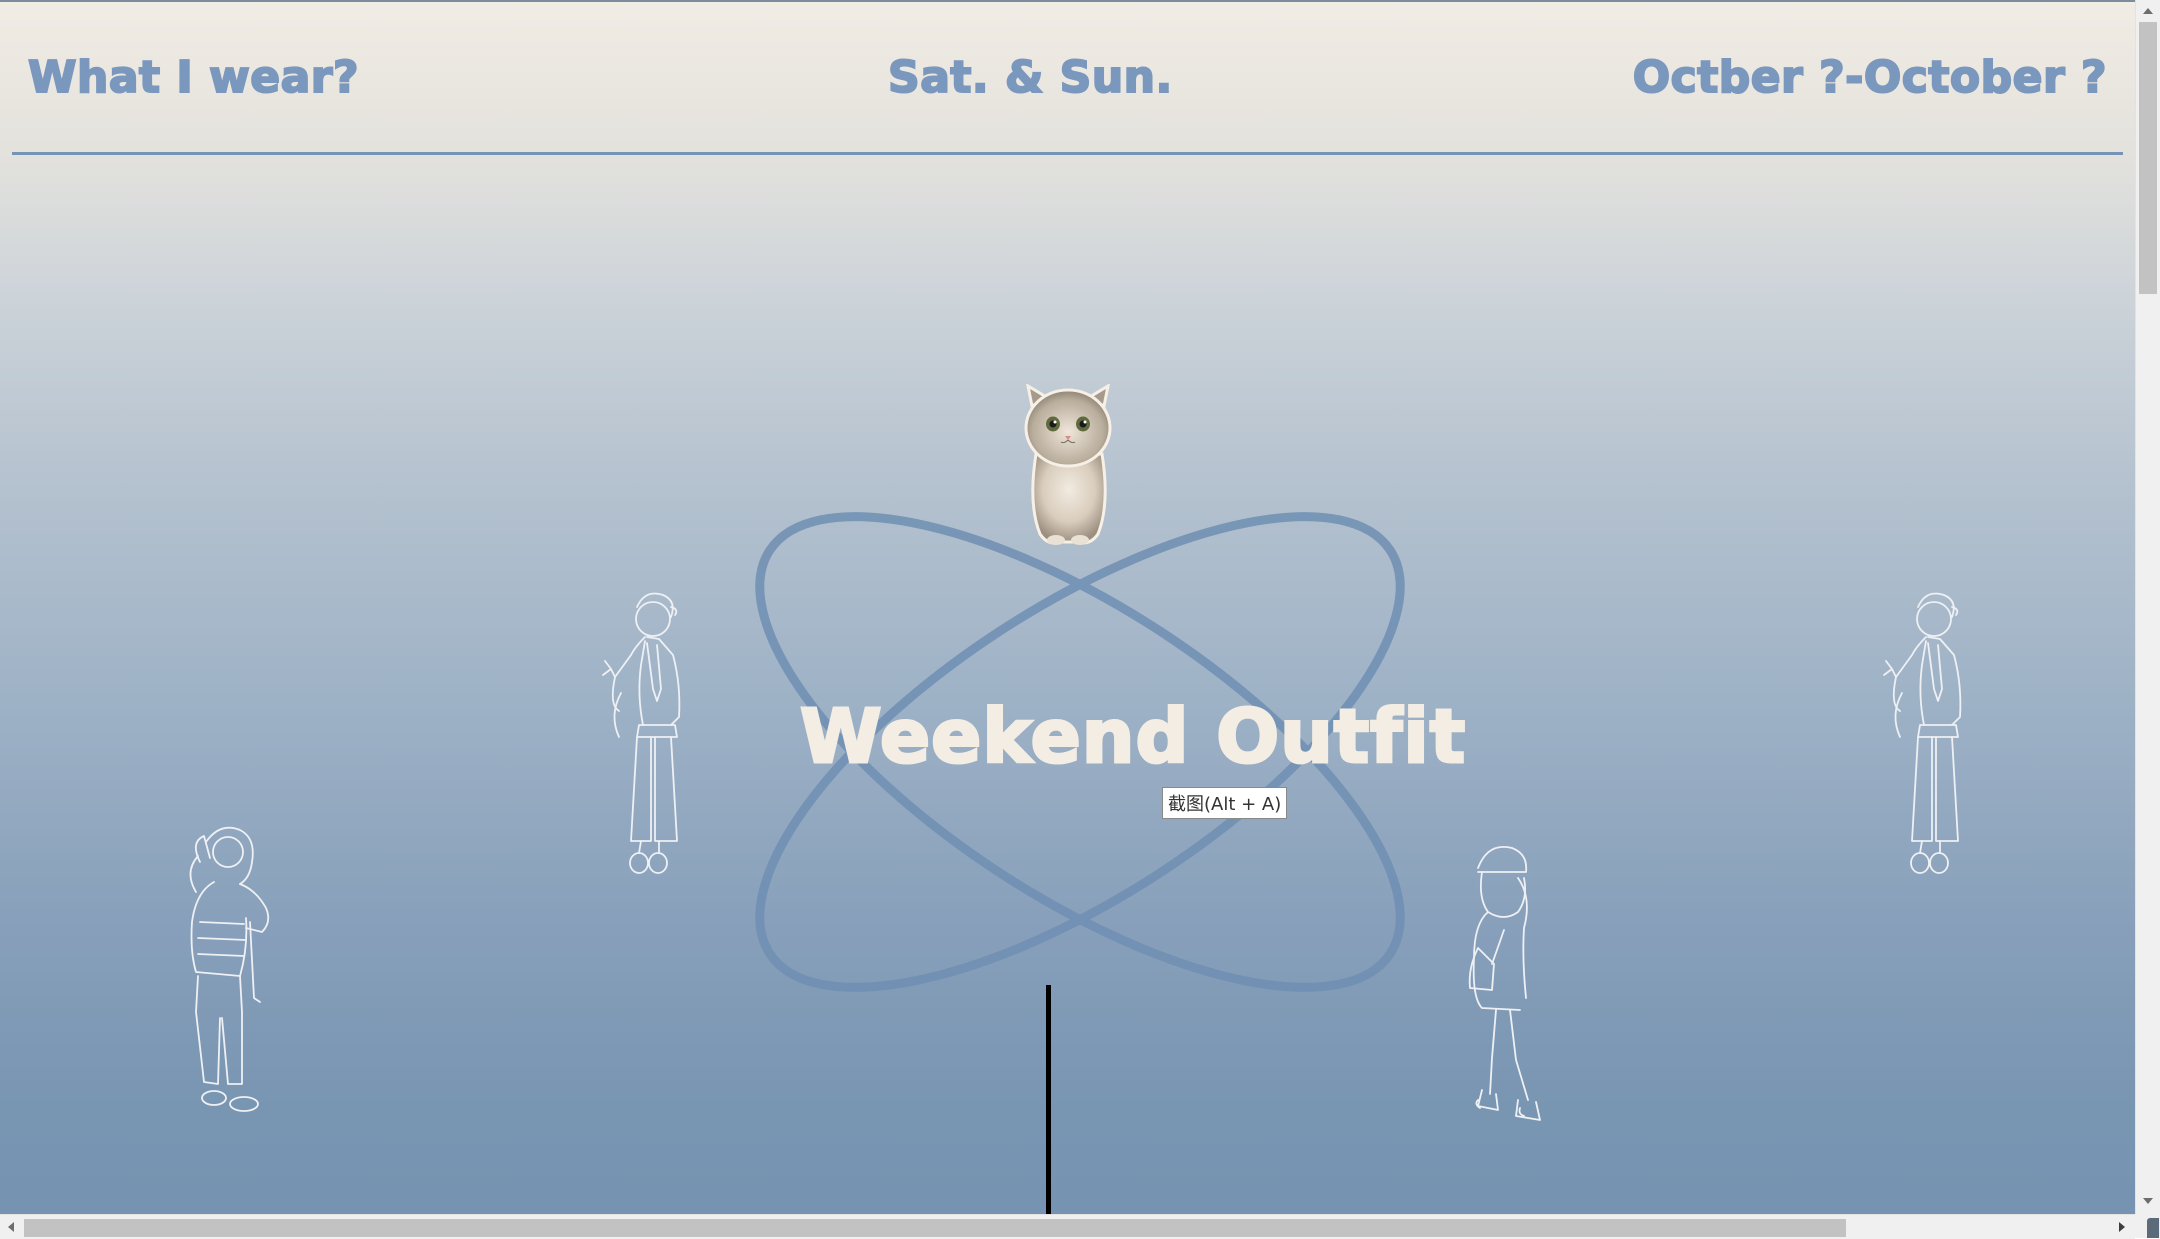 The image size is (2160, 1239). What do you see at coordinates (2148, 1201) in the screenshot?
I see `scroll-down-arrow-icon` at bounding box center [2148, 1201].